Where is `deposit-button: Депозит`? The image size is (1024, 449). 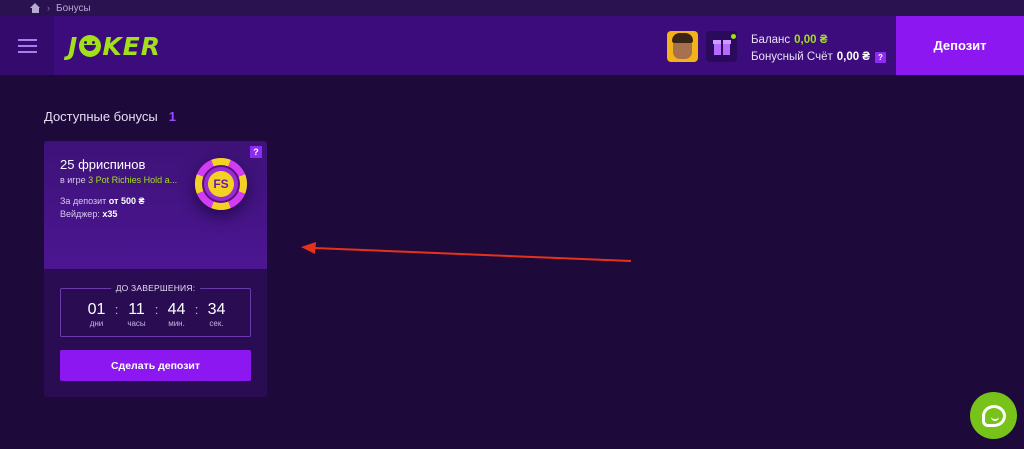 deposit-button: Депозит is located at coordinates (960, 45).